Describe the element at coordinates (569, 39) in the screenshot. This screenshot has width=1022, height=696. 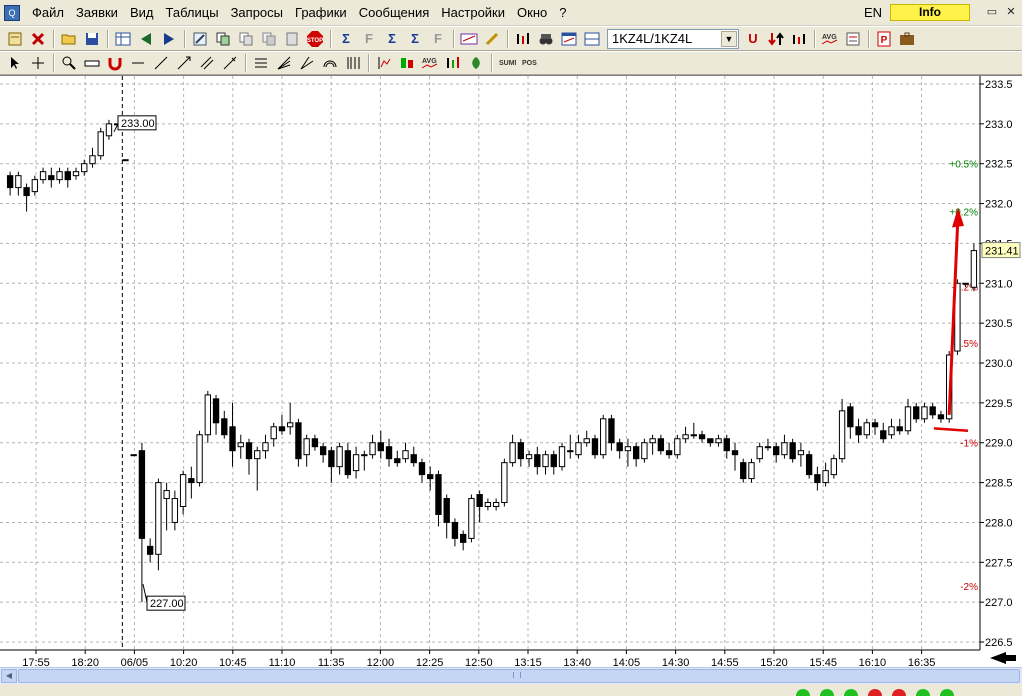
I see `chart-window-icon` at that location.